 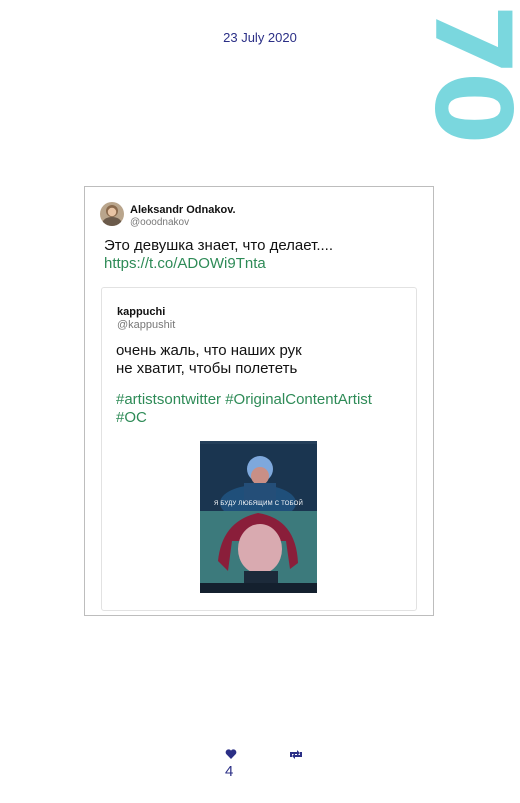 I want to click on avatar, so click(x=112, y=214).